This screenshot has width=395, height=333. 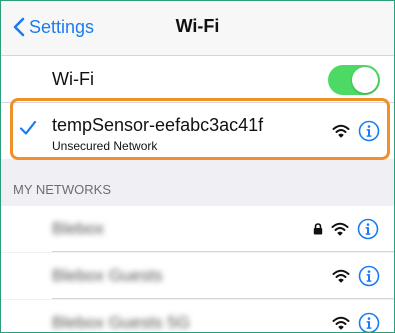 I want to click on page-title: Wi-Fi, so click(x=197, y=26).